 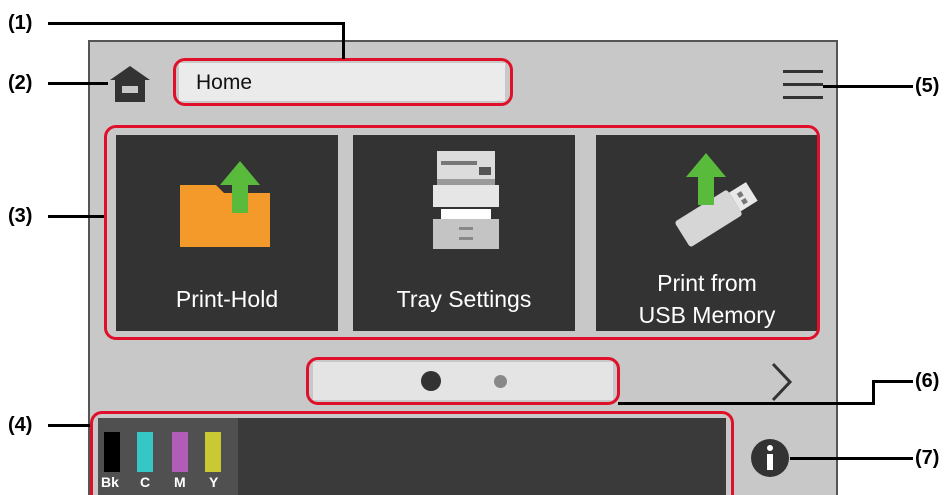 I want to click on callout-highlight-toner, so click(x=412, y=453).